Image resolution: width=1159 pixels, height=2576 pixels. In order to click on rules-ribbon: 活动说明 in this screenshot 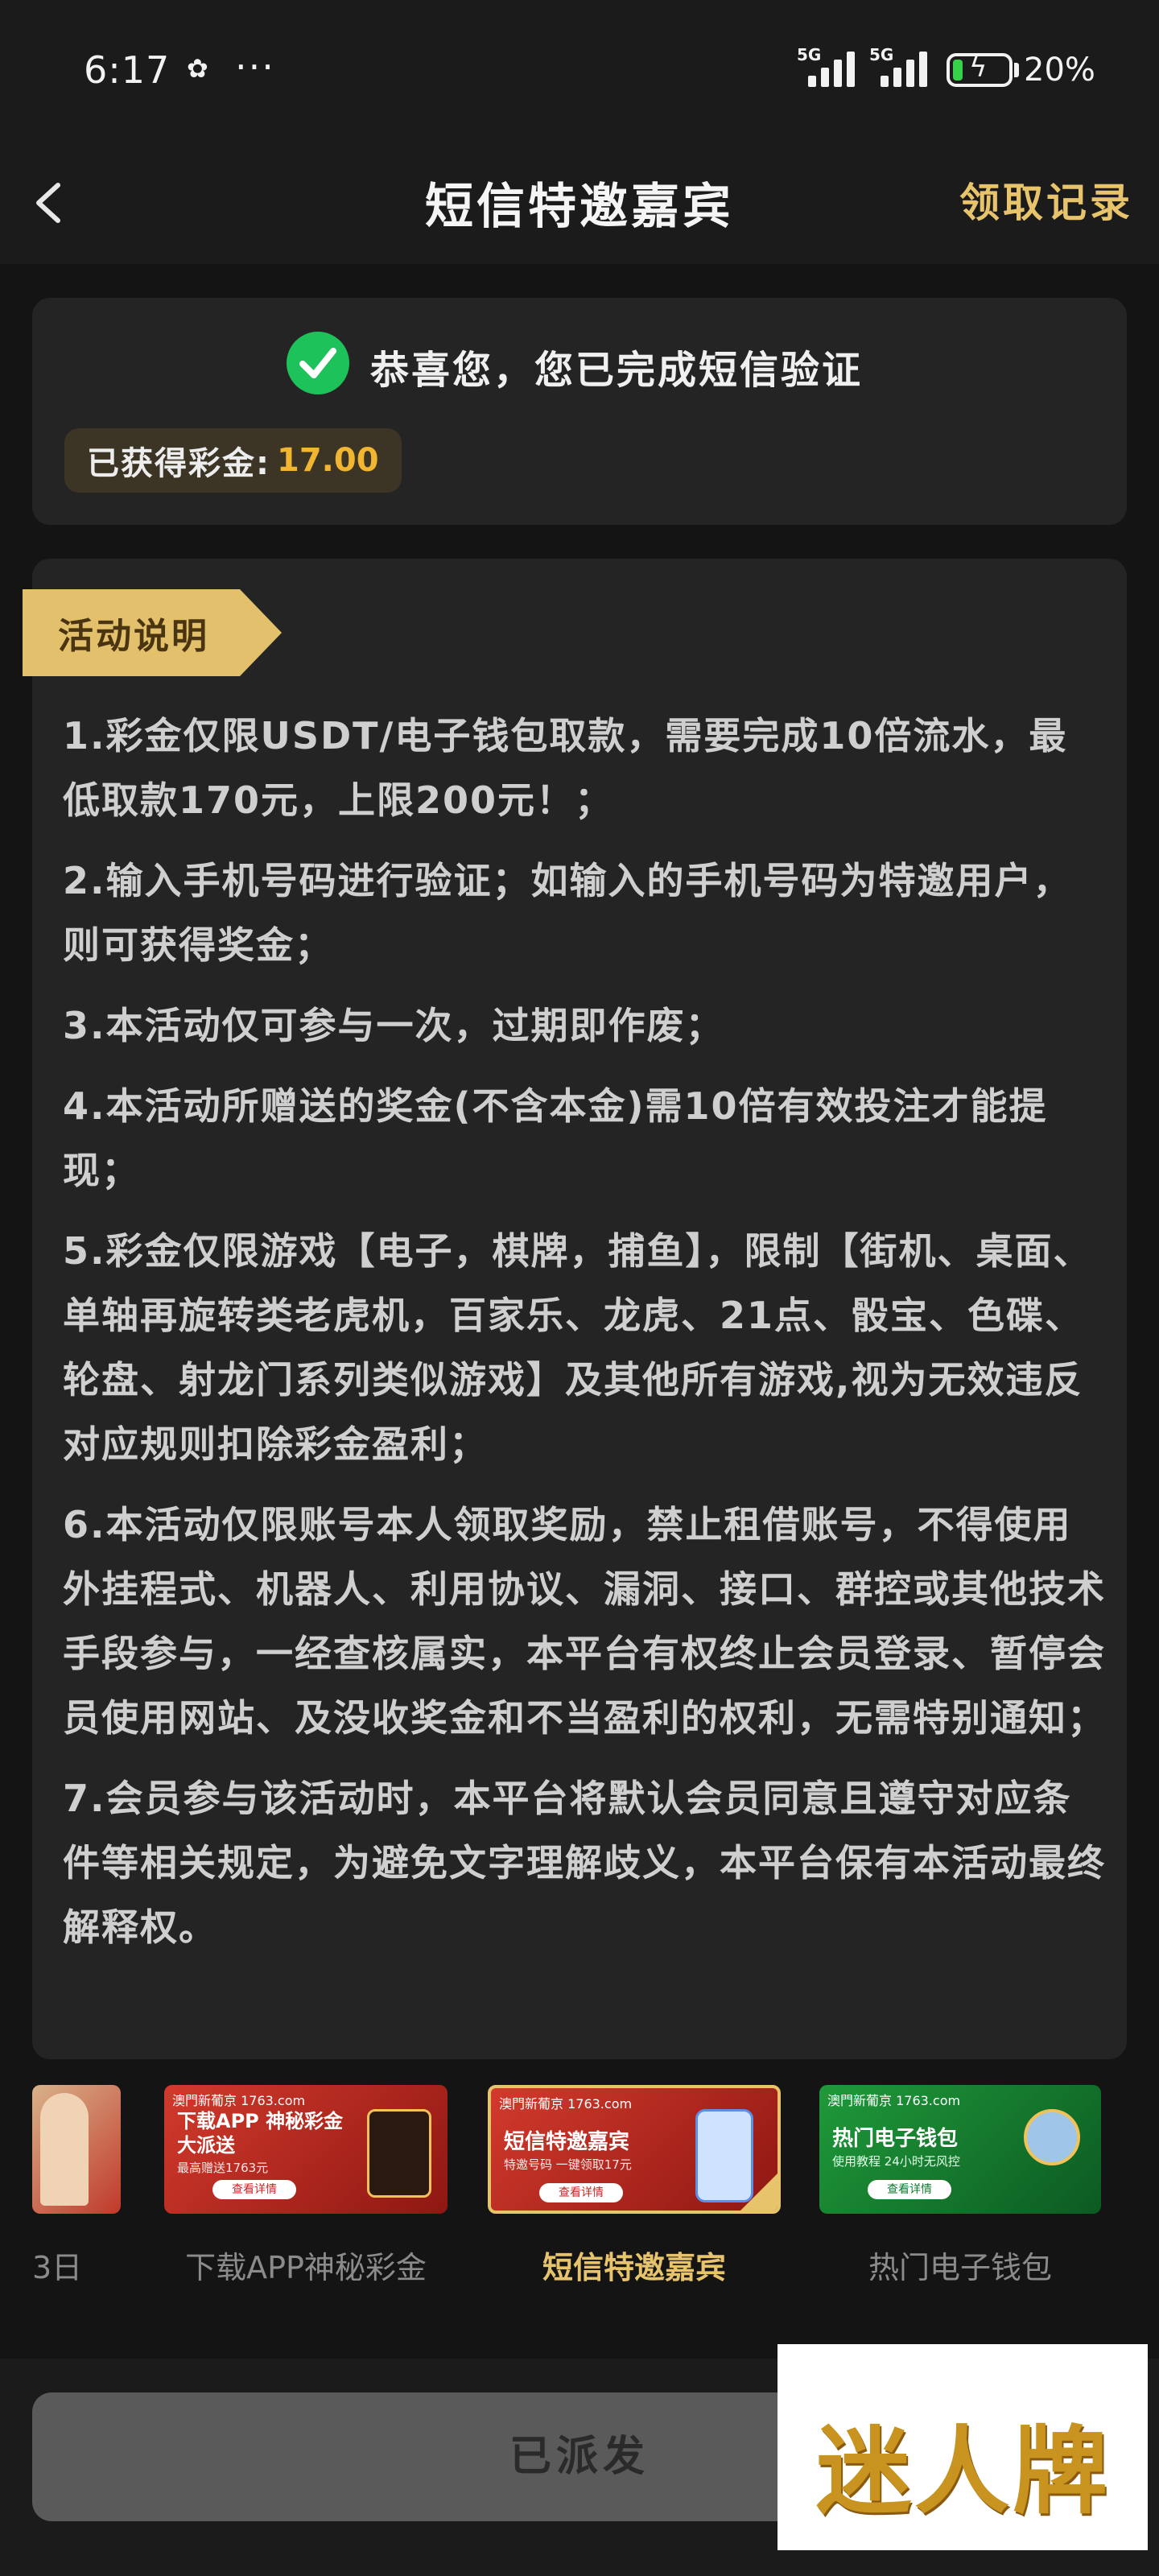, I will do `click(152, 632)`.